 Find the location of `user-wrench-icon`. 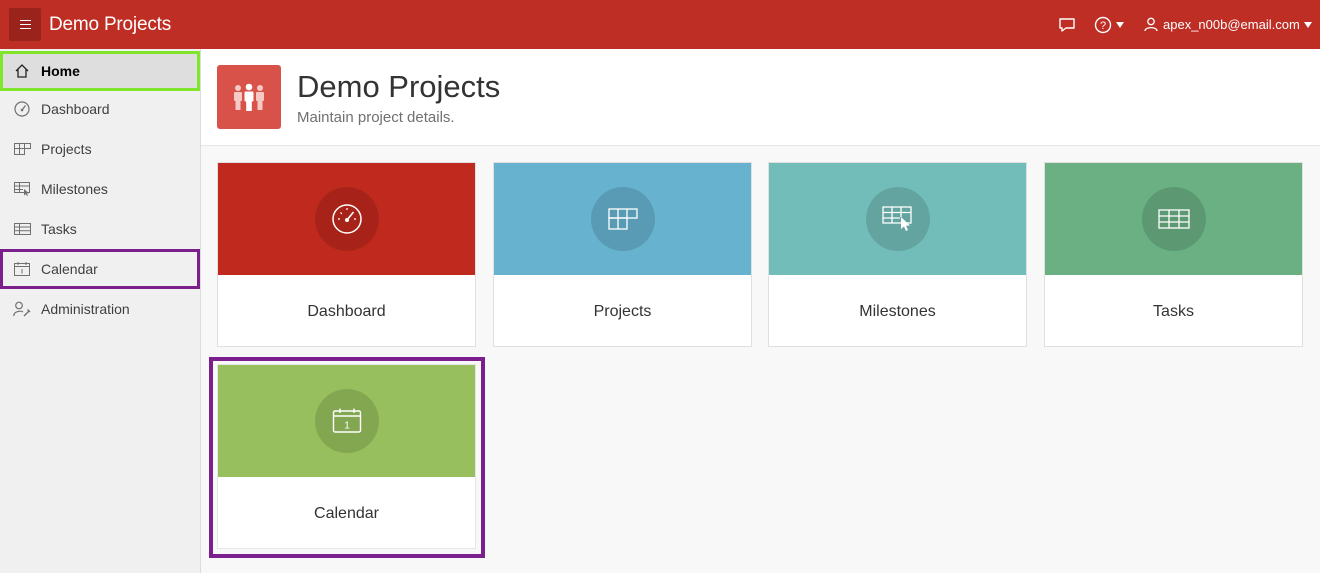

user-wrench-icon is located at coordinates (22, 309).